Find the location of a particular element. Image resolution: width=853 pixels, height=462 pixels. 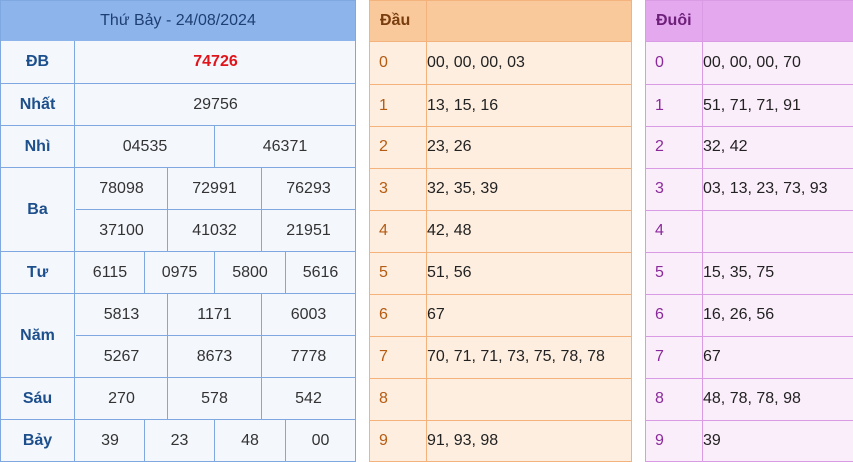

duoi-header-label: Đuôi is located at coordinates (674, 20).